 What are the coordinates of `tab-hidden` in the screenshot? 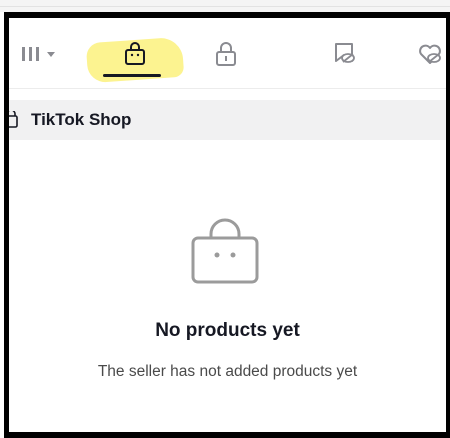 It's located at (344, 54).